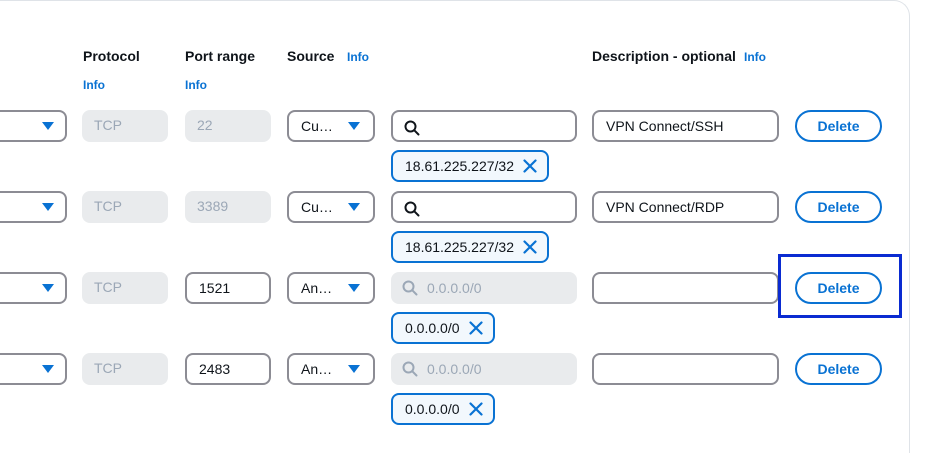  What do you see at coordinates (228, 126) in the screenshot?
I see `port-range-field: 22` at bounding box center [228, 126].